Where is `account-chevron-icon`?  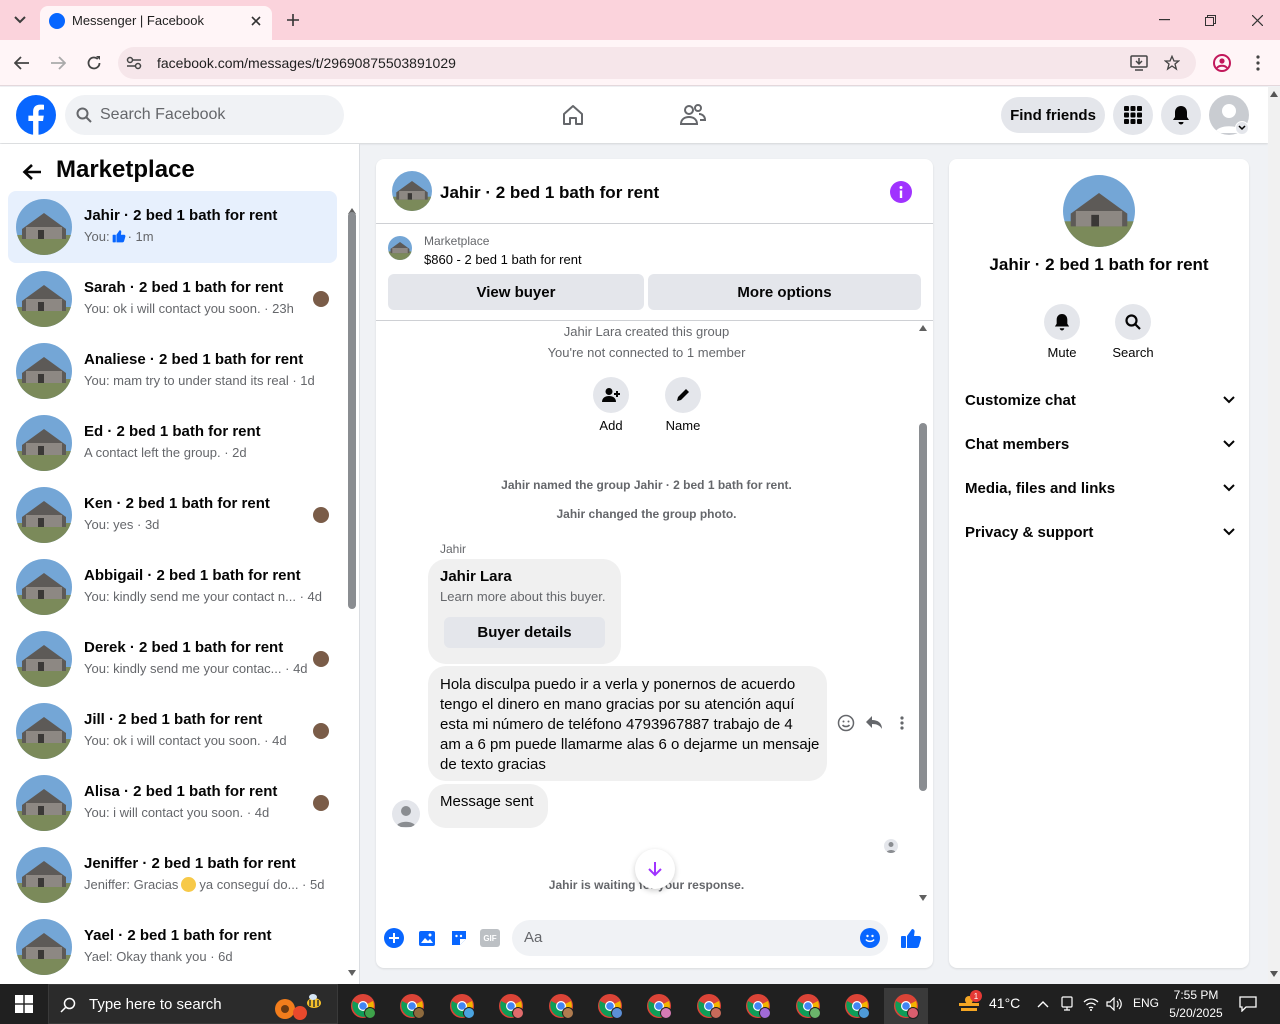
account-chevron-icon is located at coordinates (1242, 128).